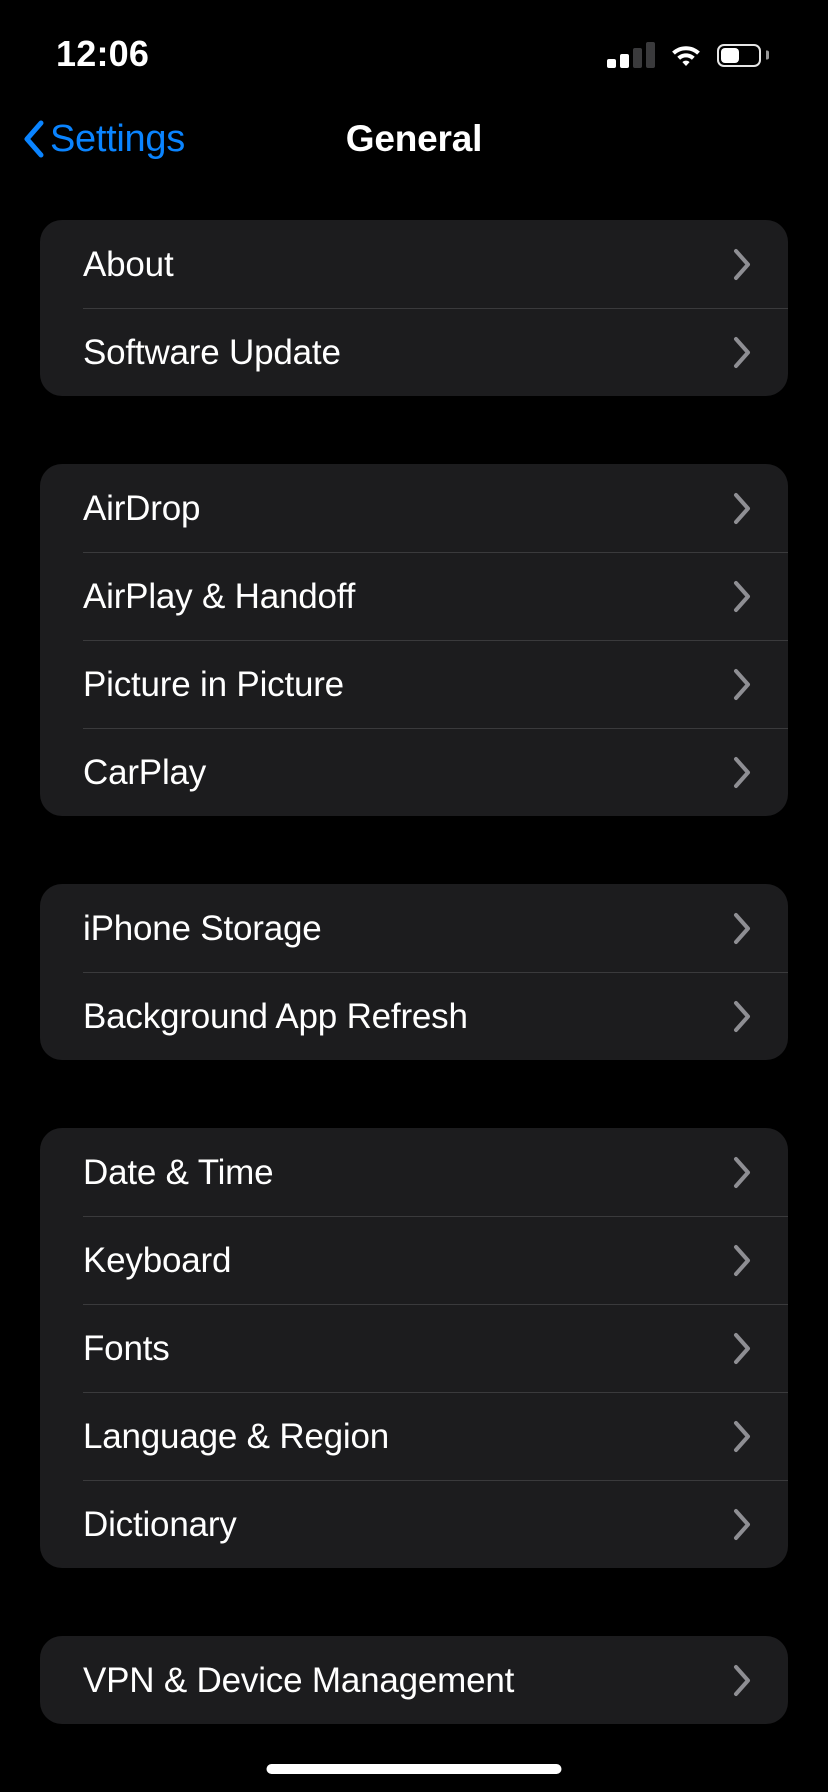 The height and width of the screenshot is (1792, 828). What do you see at coordinates (414, 1769) in the screenshot?
I see `home-indicator` at bounding box center [414, 1769].